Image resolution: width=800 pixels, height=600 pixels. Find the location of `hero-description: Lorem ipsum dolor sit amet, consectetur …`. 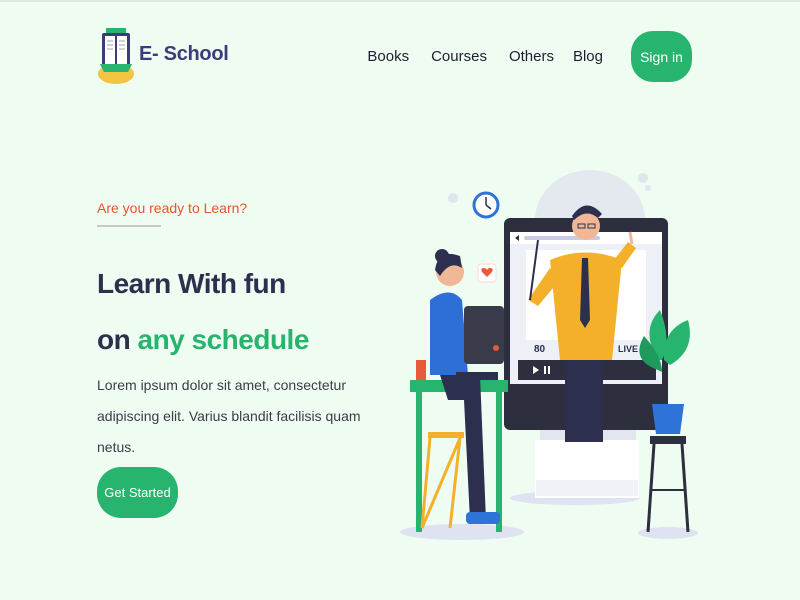

hero-description: Lorem ipsum dolor sit amet, consectetur … is located at coordinates (229, 416).